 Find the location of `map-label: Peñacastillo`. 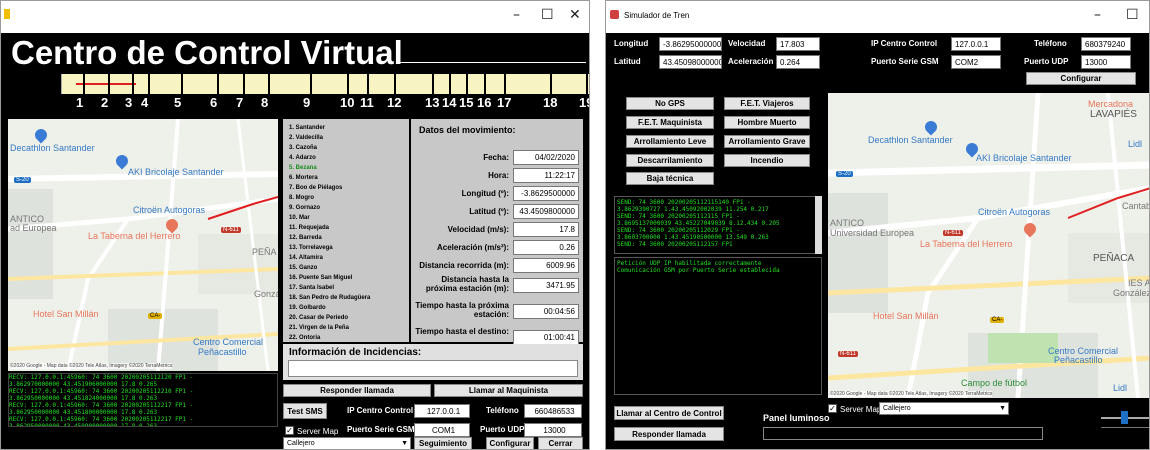

map-label: Peñacastillo is located at coordinates (222, 352).